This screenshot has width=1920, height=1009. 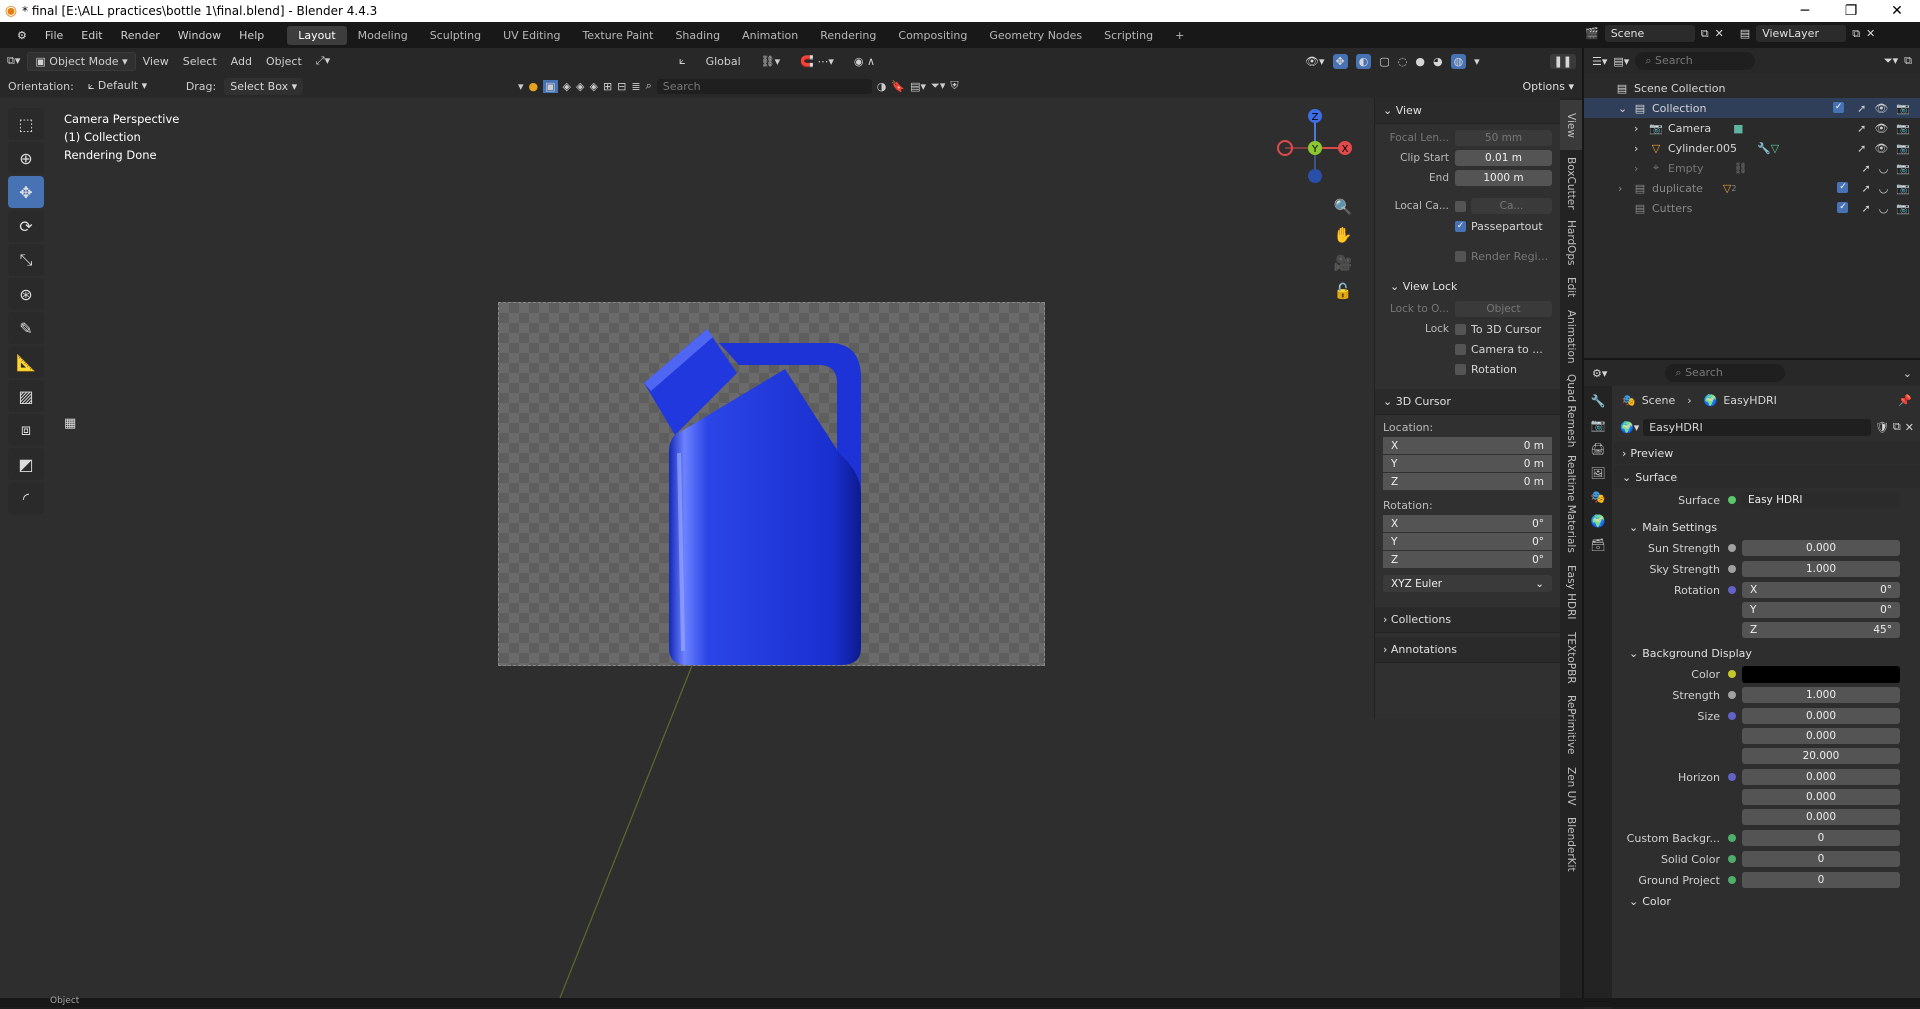 What do you see at coordinates (1458, 61) in the screenshot?
I see `rendered-shading-icon: ◍` at bounding box center [1458, 61].